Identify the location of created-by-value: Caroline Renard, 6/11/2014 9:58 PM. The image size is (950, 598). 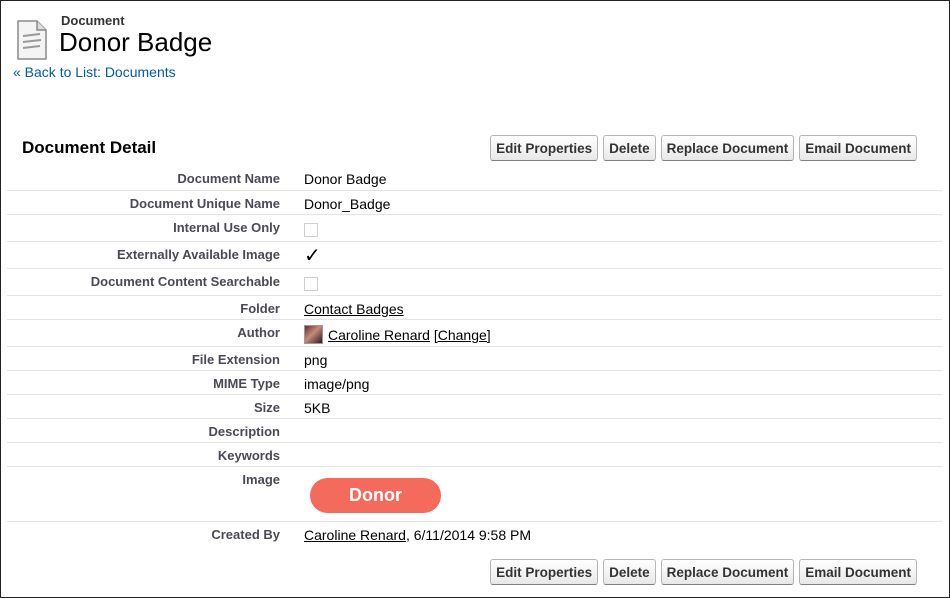
(417, 535).